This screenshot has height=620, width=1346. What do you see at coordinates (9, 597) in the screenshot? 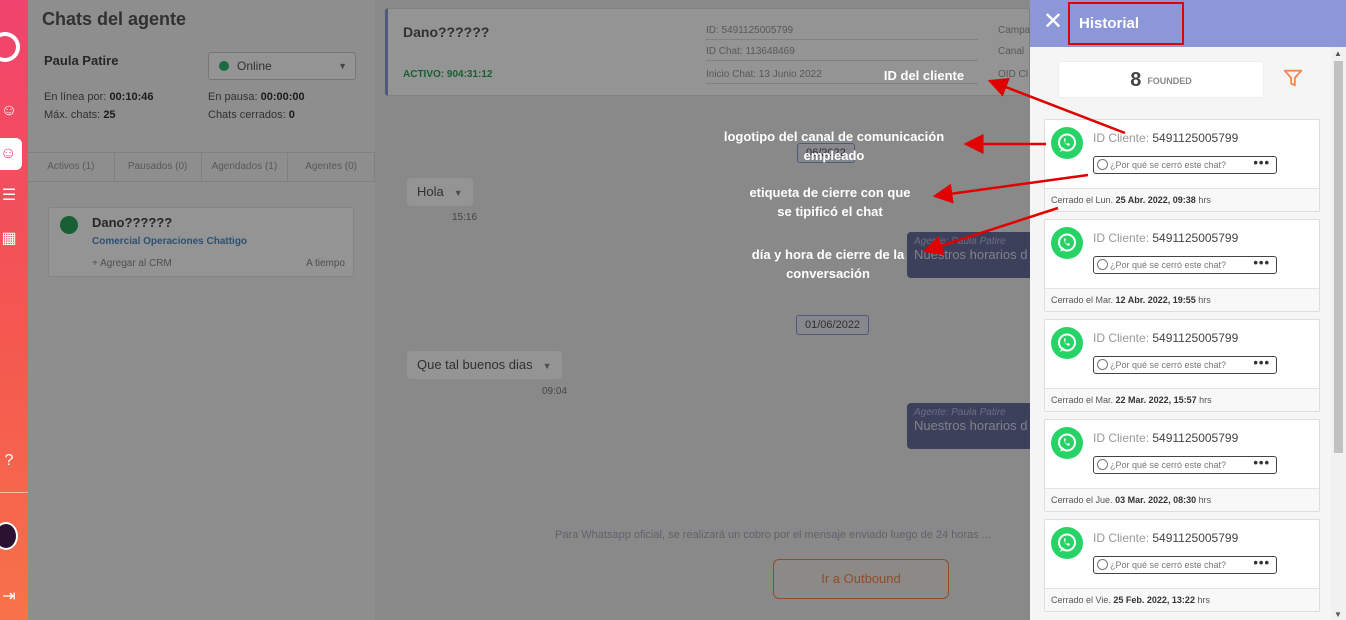
I see `logout-icon: ⇥` at bounding box center [9, 597].